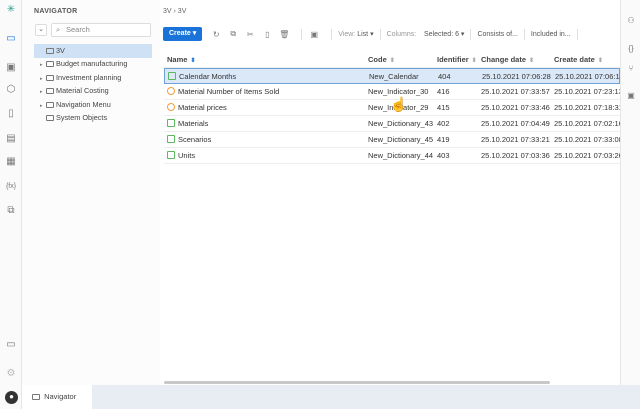 The height and width of the screenshot is (409, 640). Describe the element at coordinates (587, 123) in the screenshot. I see `cell-create-date: 25.10.2021 07:02:16` at that location.